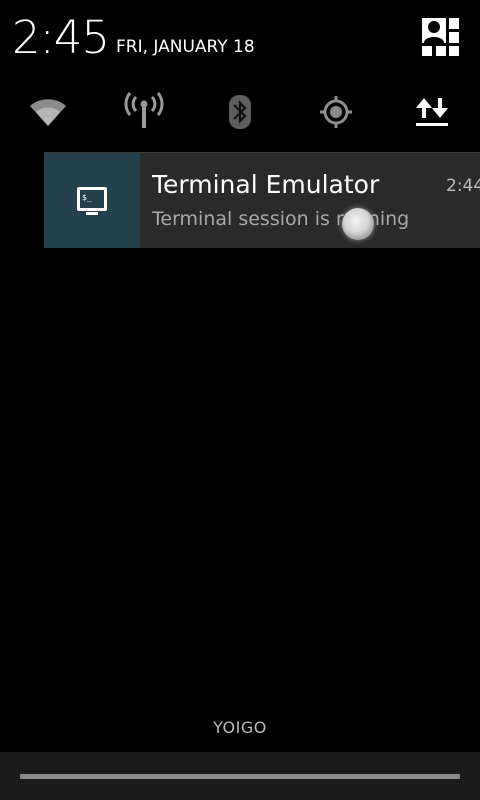  I want to click on mobile-signal-icon, so click(144, 110).